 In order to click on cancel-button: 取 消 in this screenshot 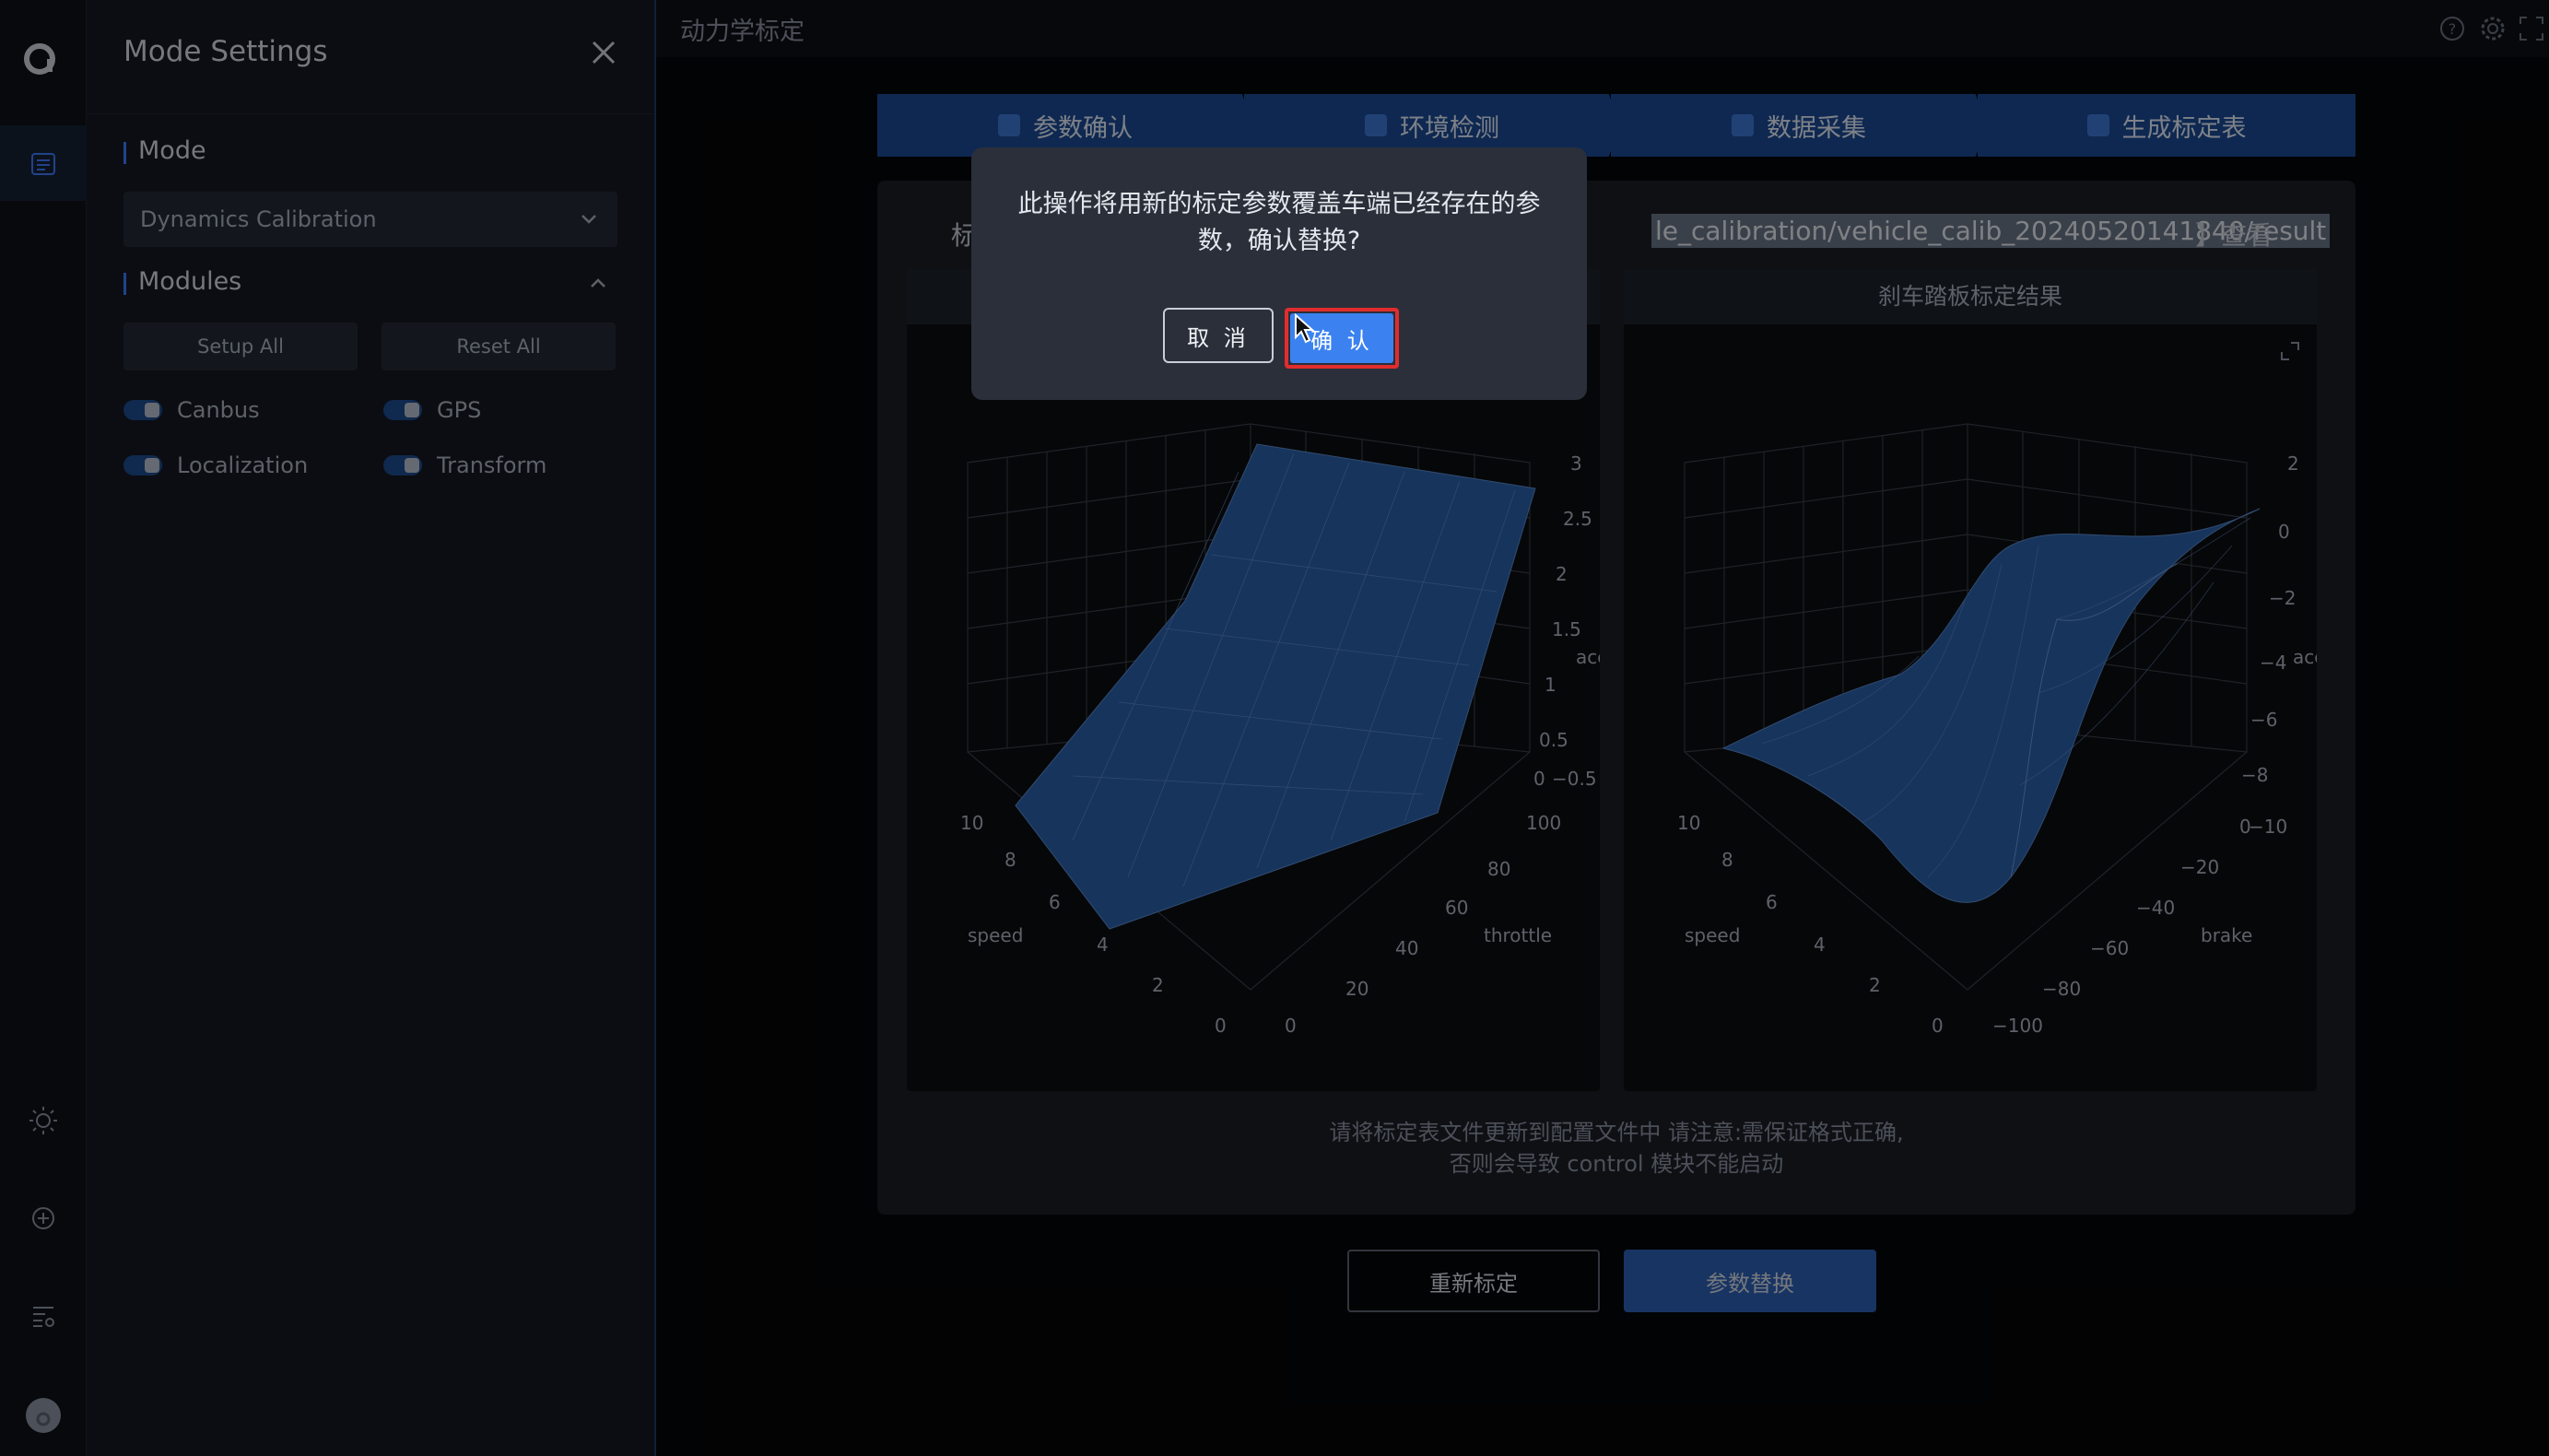, I will do `click(1218, 335)`.